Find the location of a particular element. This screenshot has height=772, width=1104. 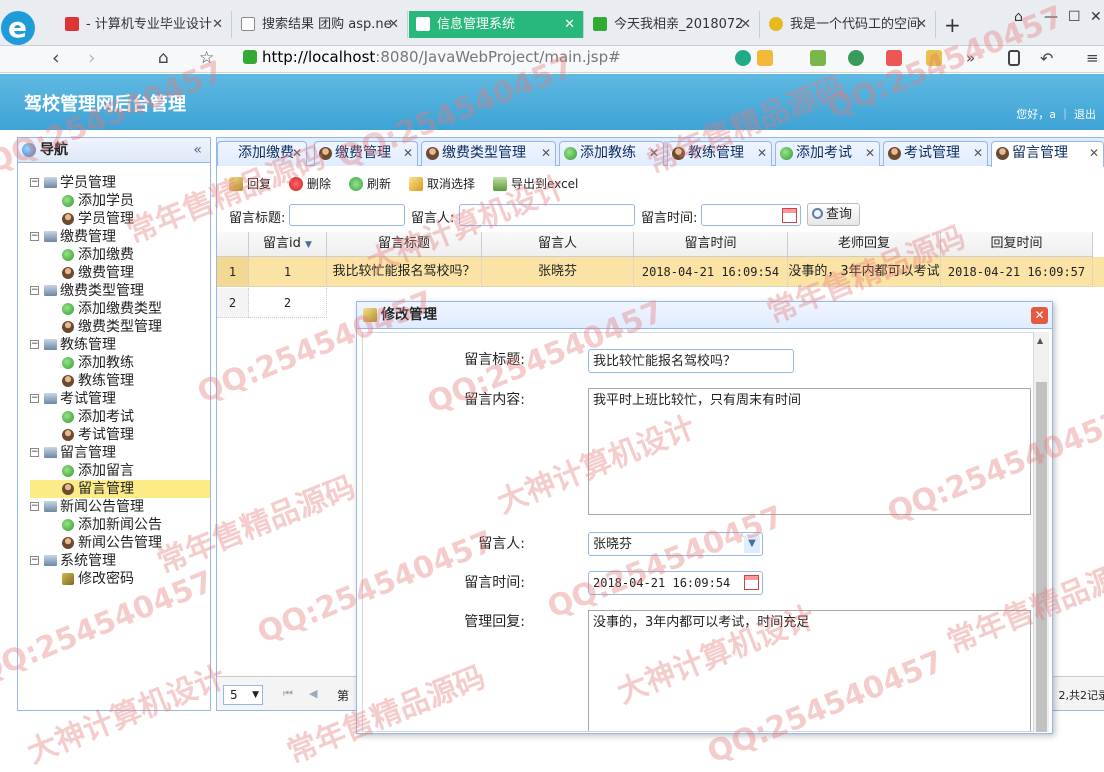

column-header: 留言人 is located at coordinates (558, 244).